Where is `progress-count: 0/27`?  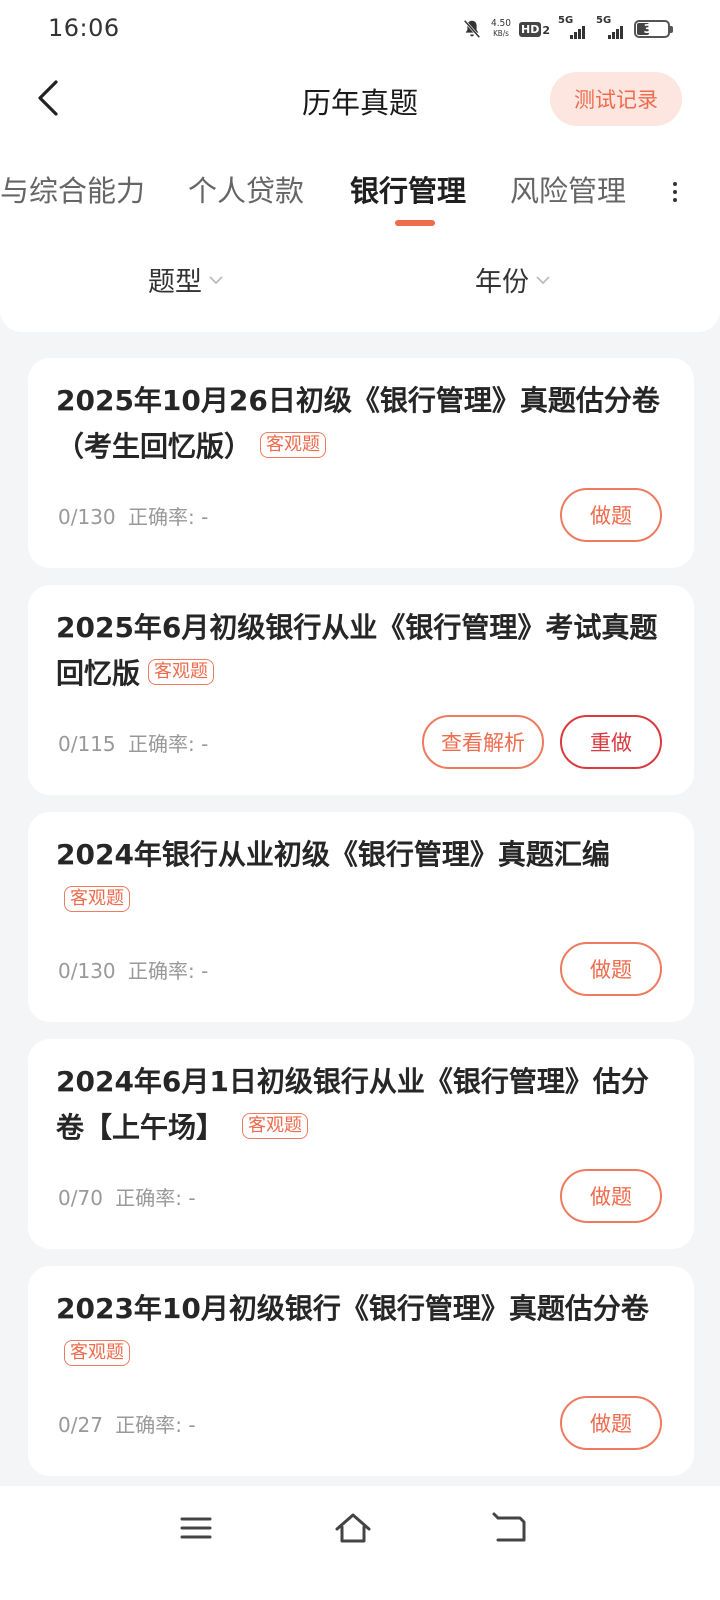 progress-count: 0/27 is located at coordinates (80, 1425).